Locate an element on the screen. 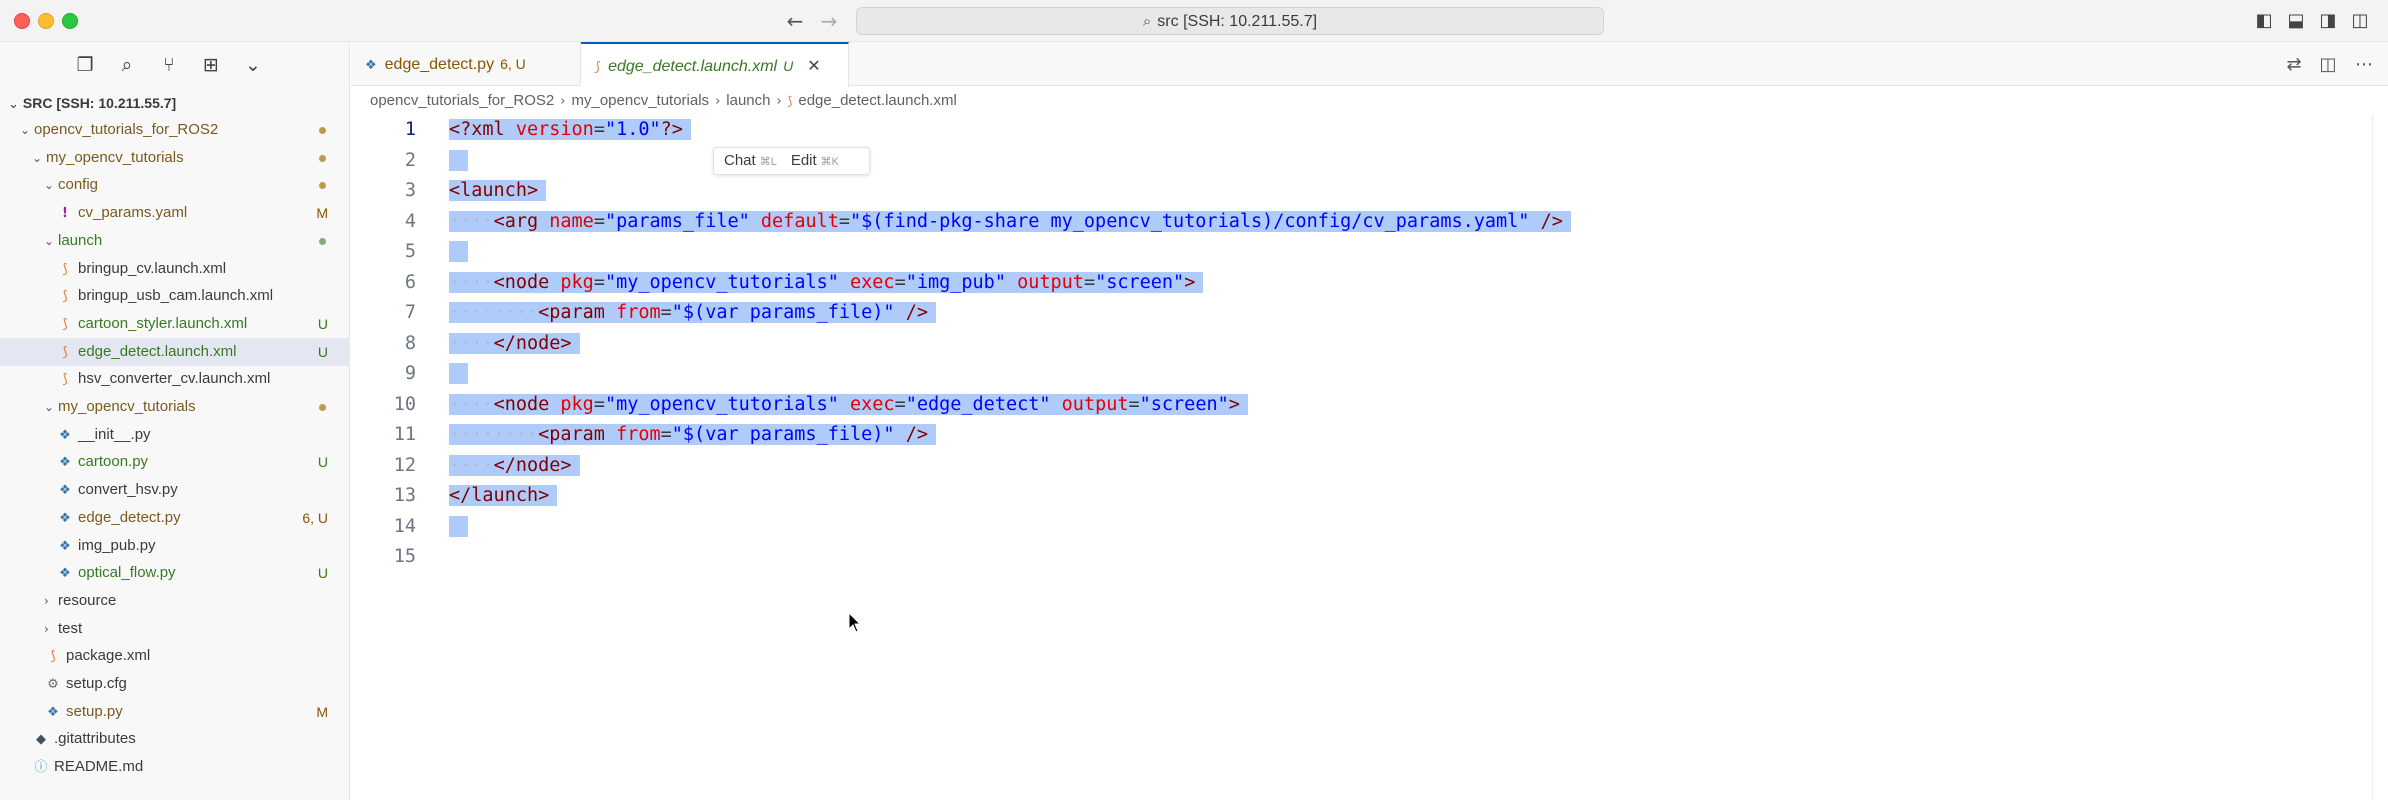 The width and height of the screenshot is (2388, 800). code-text: ····</node> is located at coordinates (514, 343).